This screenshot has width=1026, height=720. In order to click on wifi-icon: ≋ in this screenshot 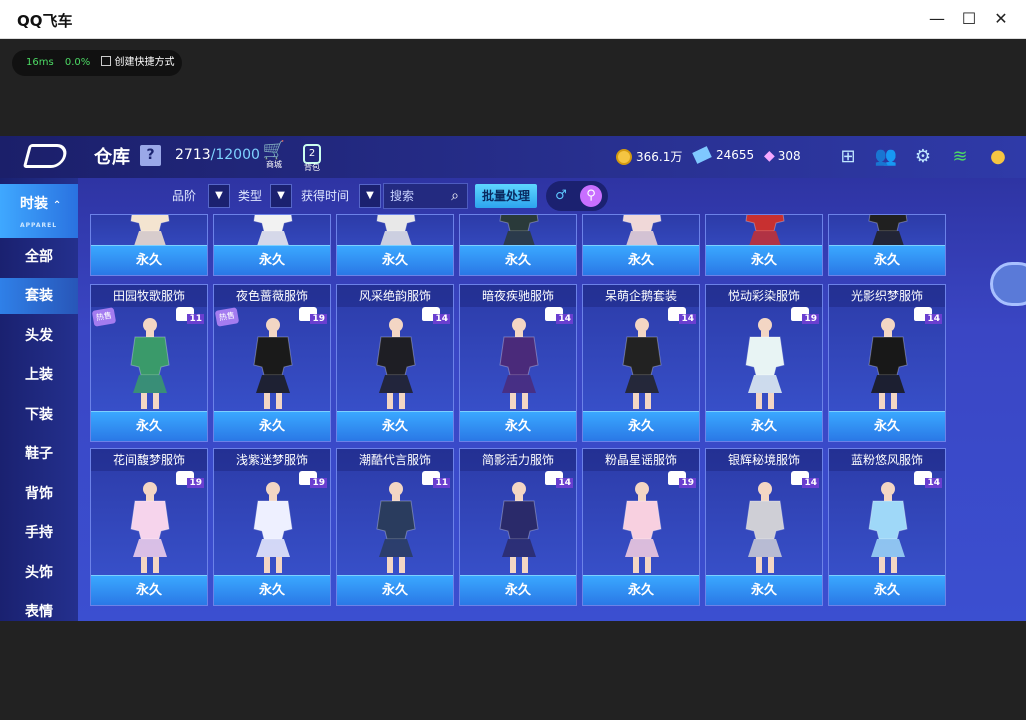, I will do `click(960, 156)`.